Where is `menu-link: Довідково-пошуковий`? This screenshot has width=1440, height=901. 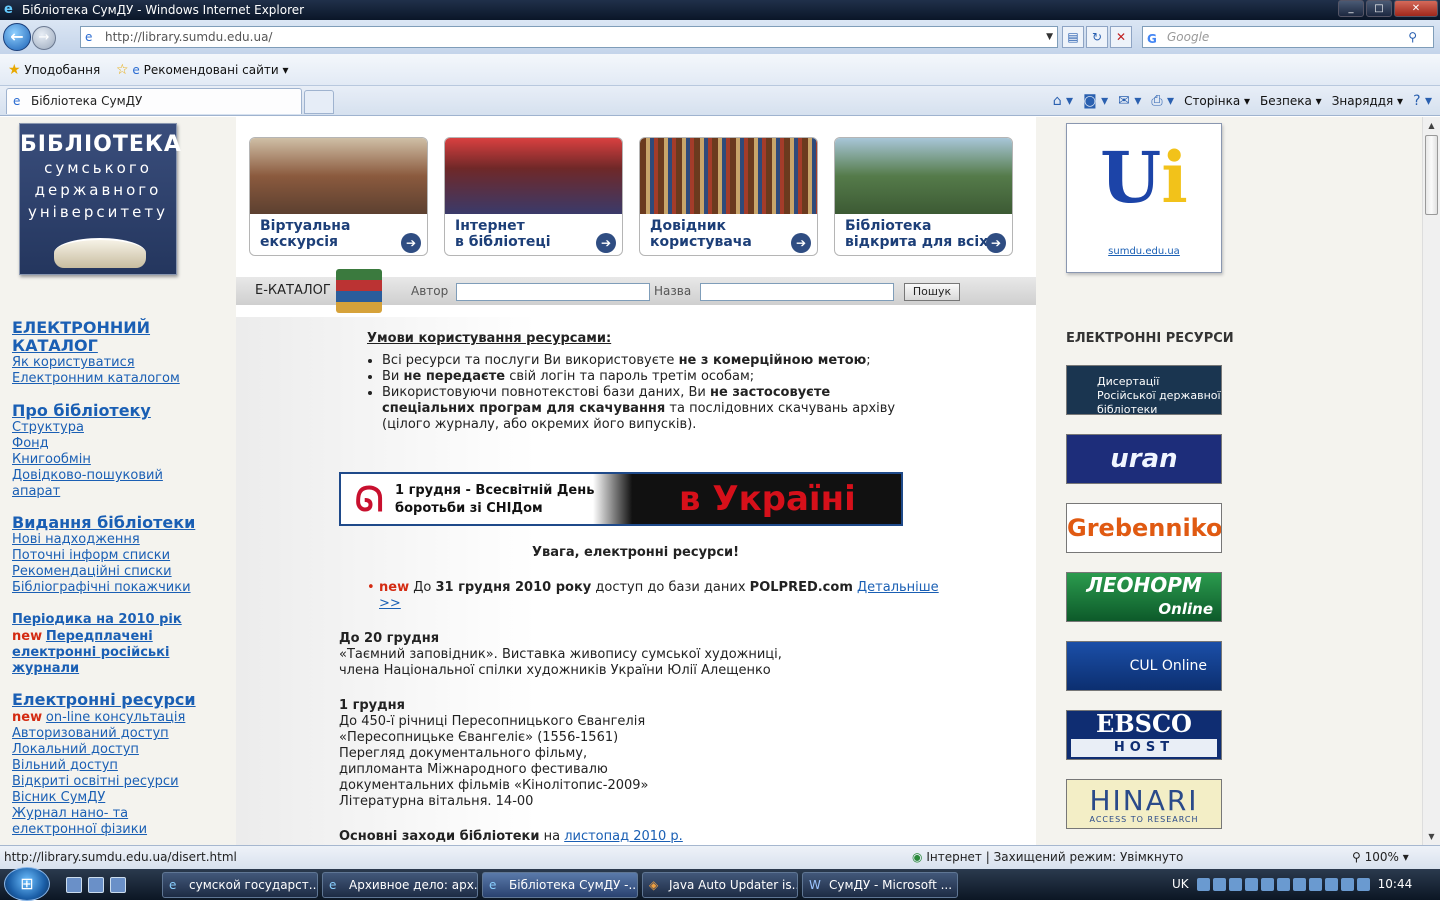
menu-link: Довідково-пошуковий is located at coordinates (117, 476).